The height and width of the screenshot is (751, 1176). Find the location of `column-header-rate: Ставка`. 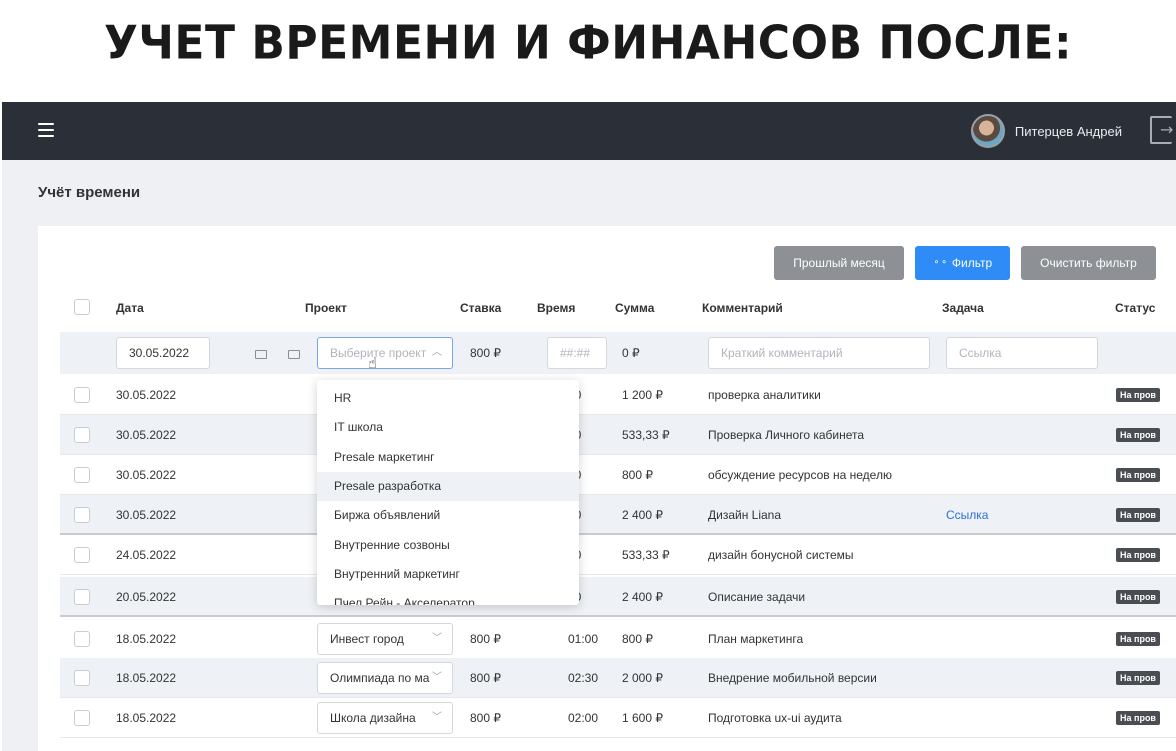

column-header-rate: Ставка is located at coordinates (480, 308).